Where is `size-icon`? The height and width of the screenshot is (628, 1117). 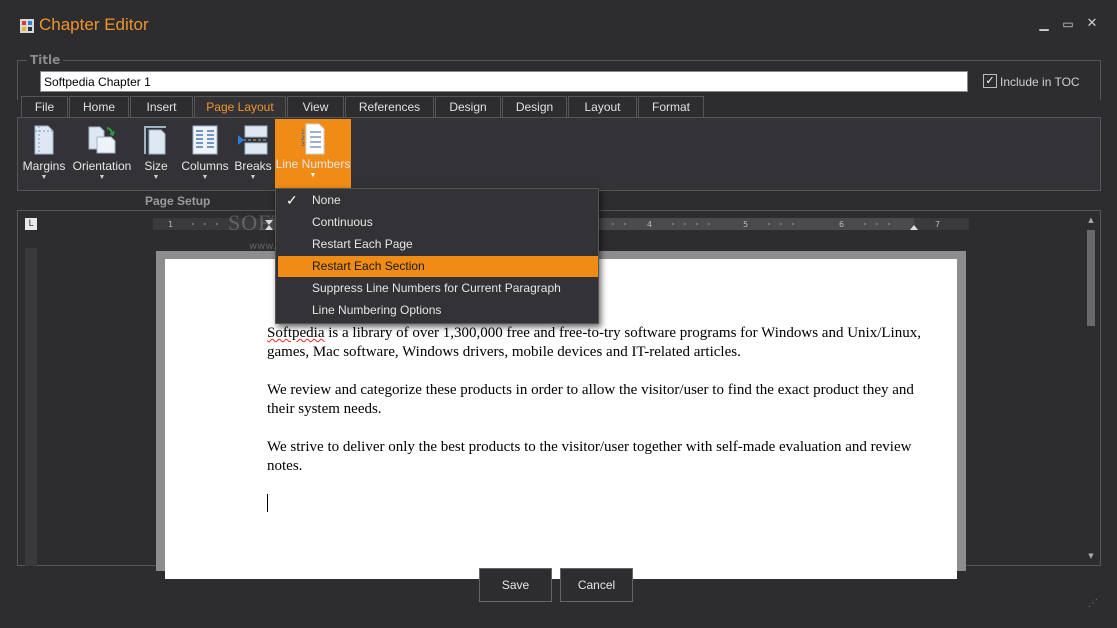
size-icon is located at coordinates (155, 140).